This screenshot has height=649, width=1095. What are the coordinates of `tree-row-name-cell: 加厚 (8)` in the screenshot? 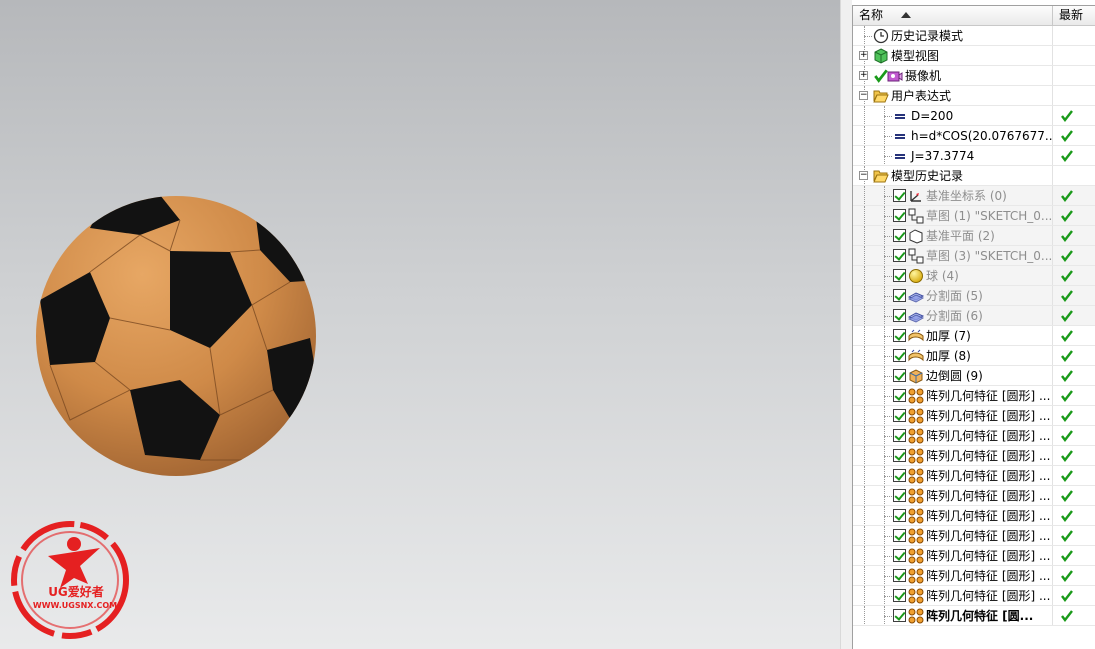 It's located at (953, 355).